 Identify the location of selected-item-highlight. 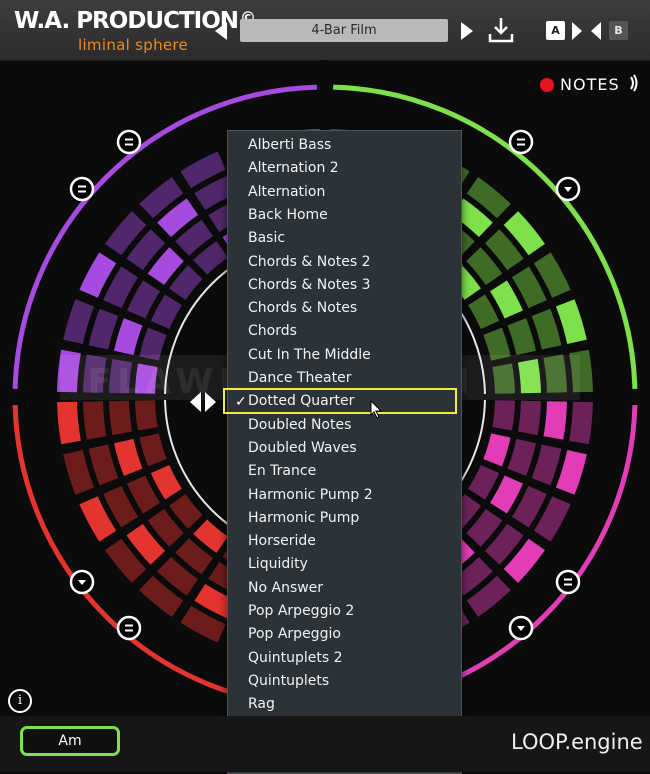
(340, 401).